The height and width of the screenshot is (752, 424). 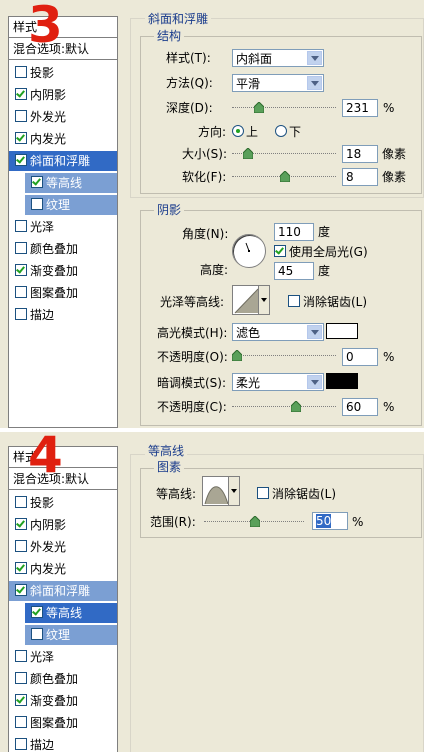 I want to click on angle-wheel, so click(x=249, y=251).